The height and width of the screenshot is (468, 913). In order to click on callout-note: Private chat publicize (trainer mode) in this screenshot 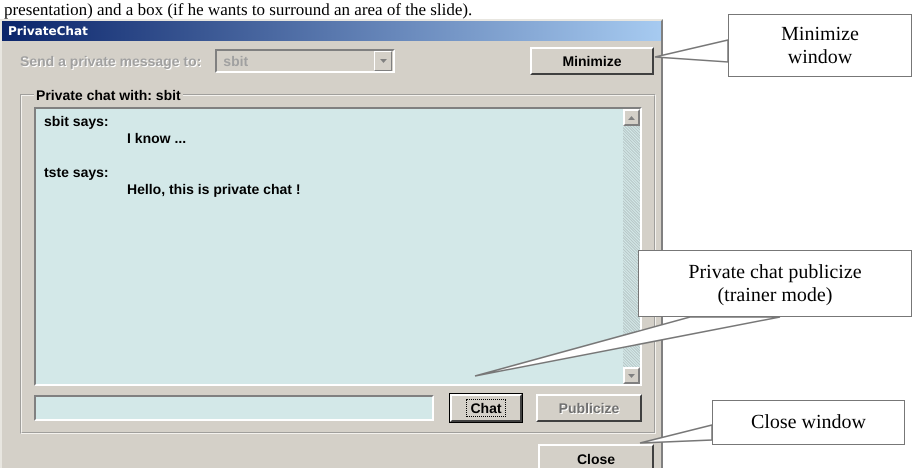, I will do `click(775, 283)`.